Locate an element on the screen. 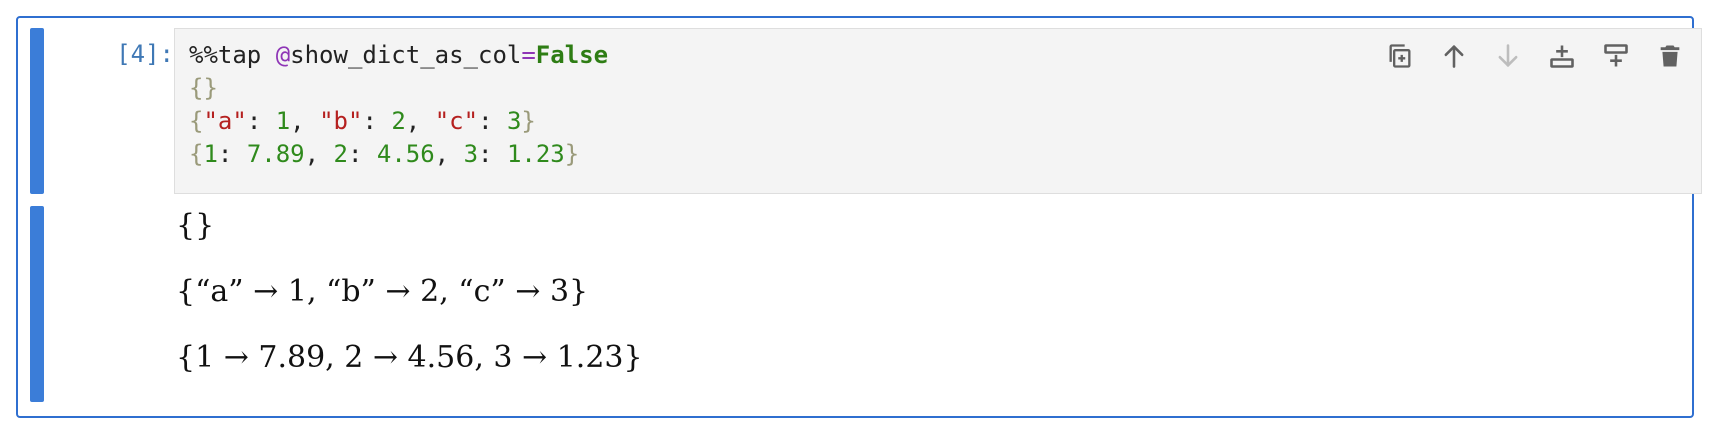 The height and width of the screenshot is (434, 1714). code-token: = is located at coordinates (528, 55).